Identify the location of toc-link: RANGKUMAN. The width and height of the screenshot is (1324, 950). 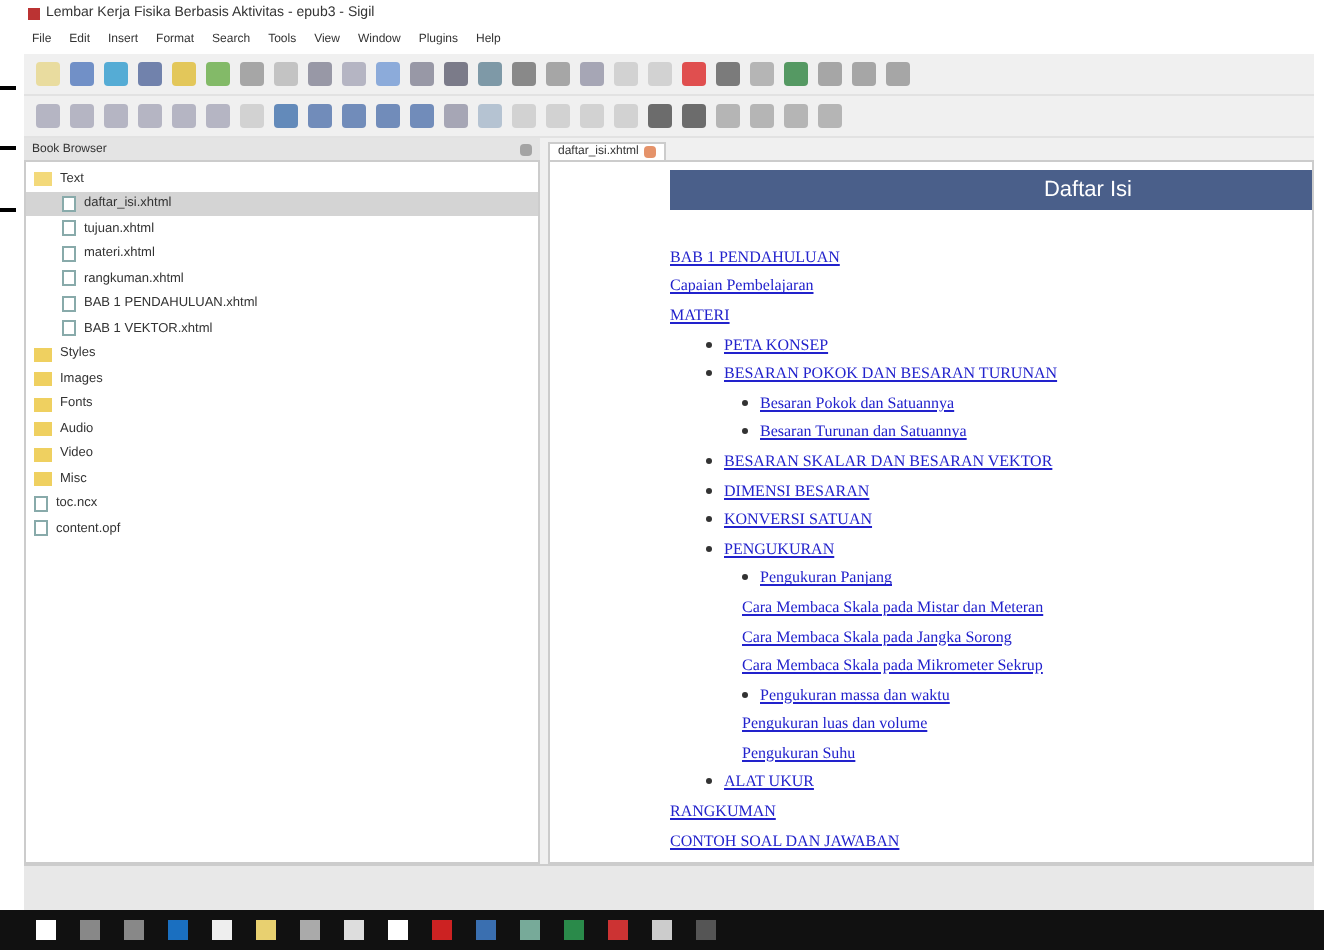
(723, 811).